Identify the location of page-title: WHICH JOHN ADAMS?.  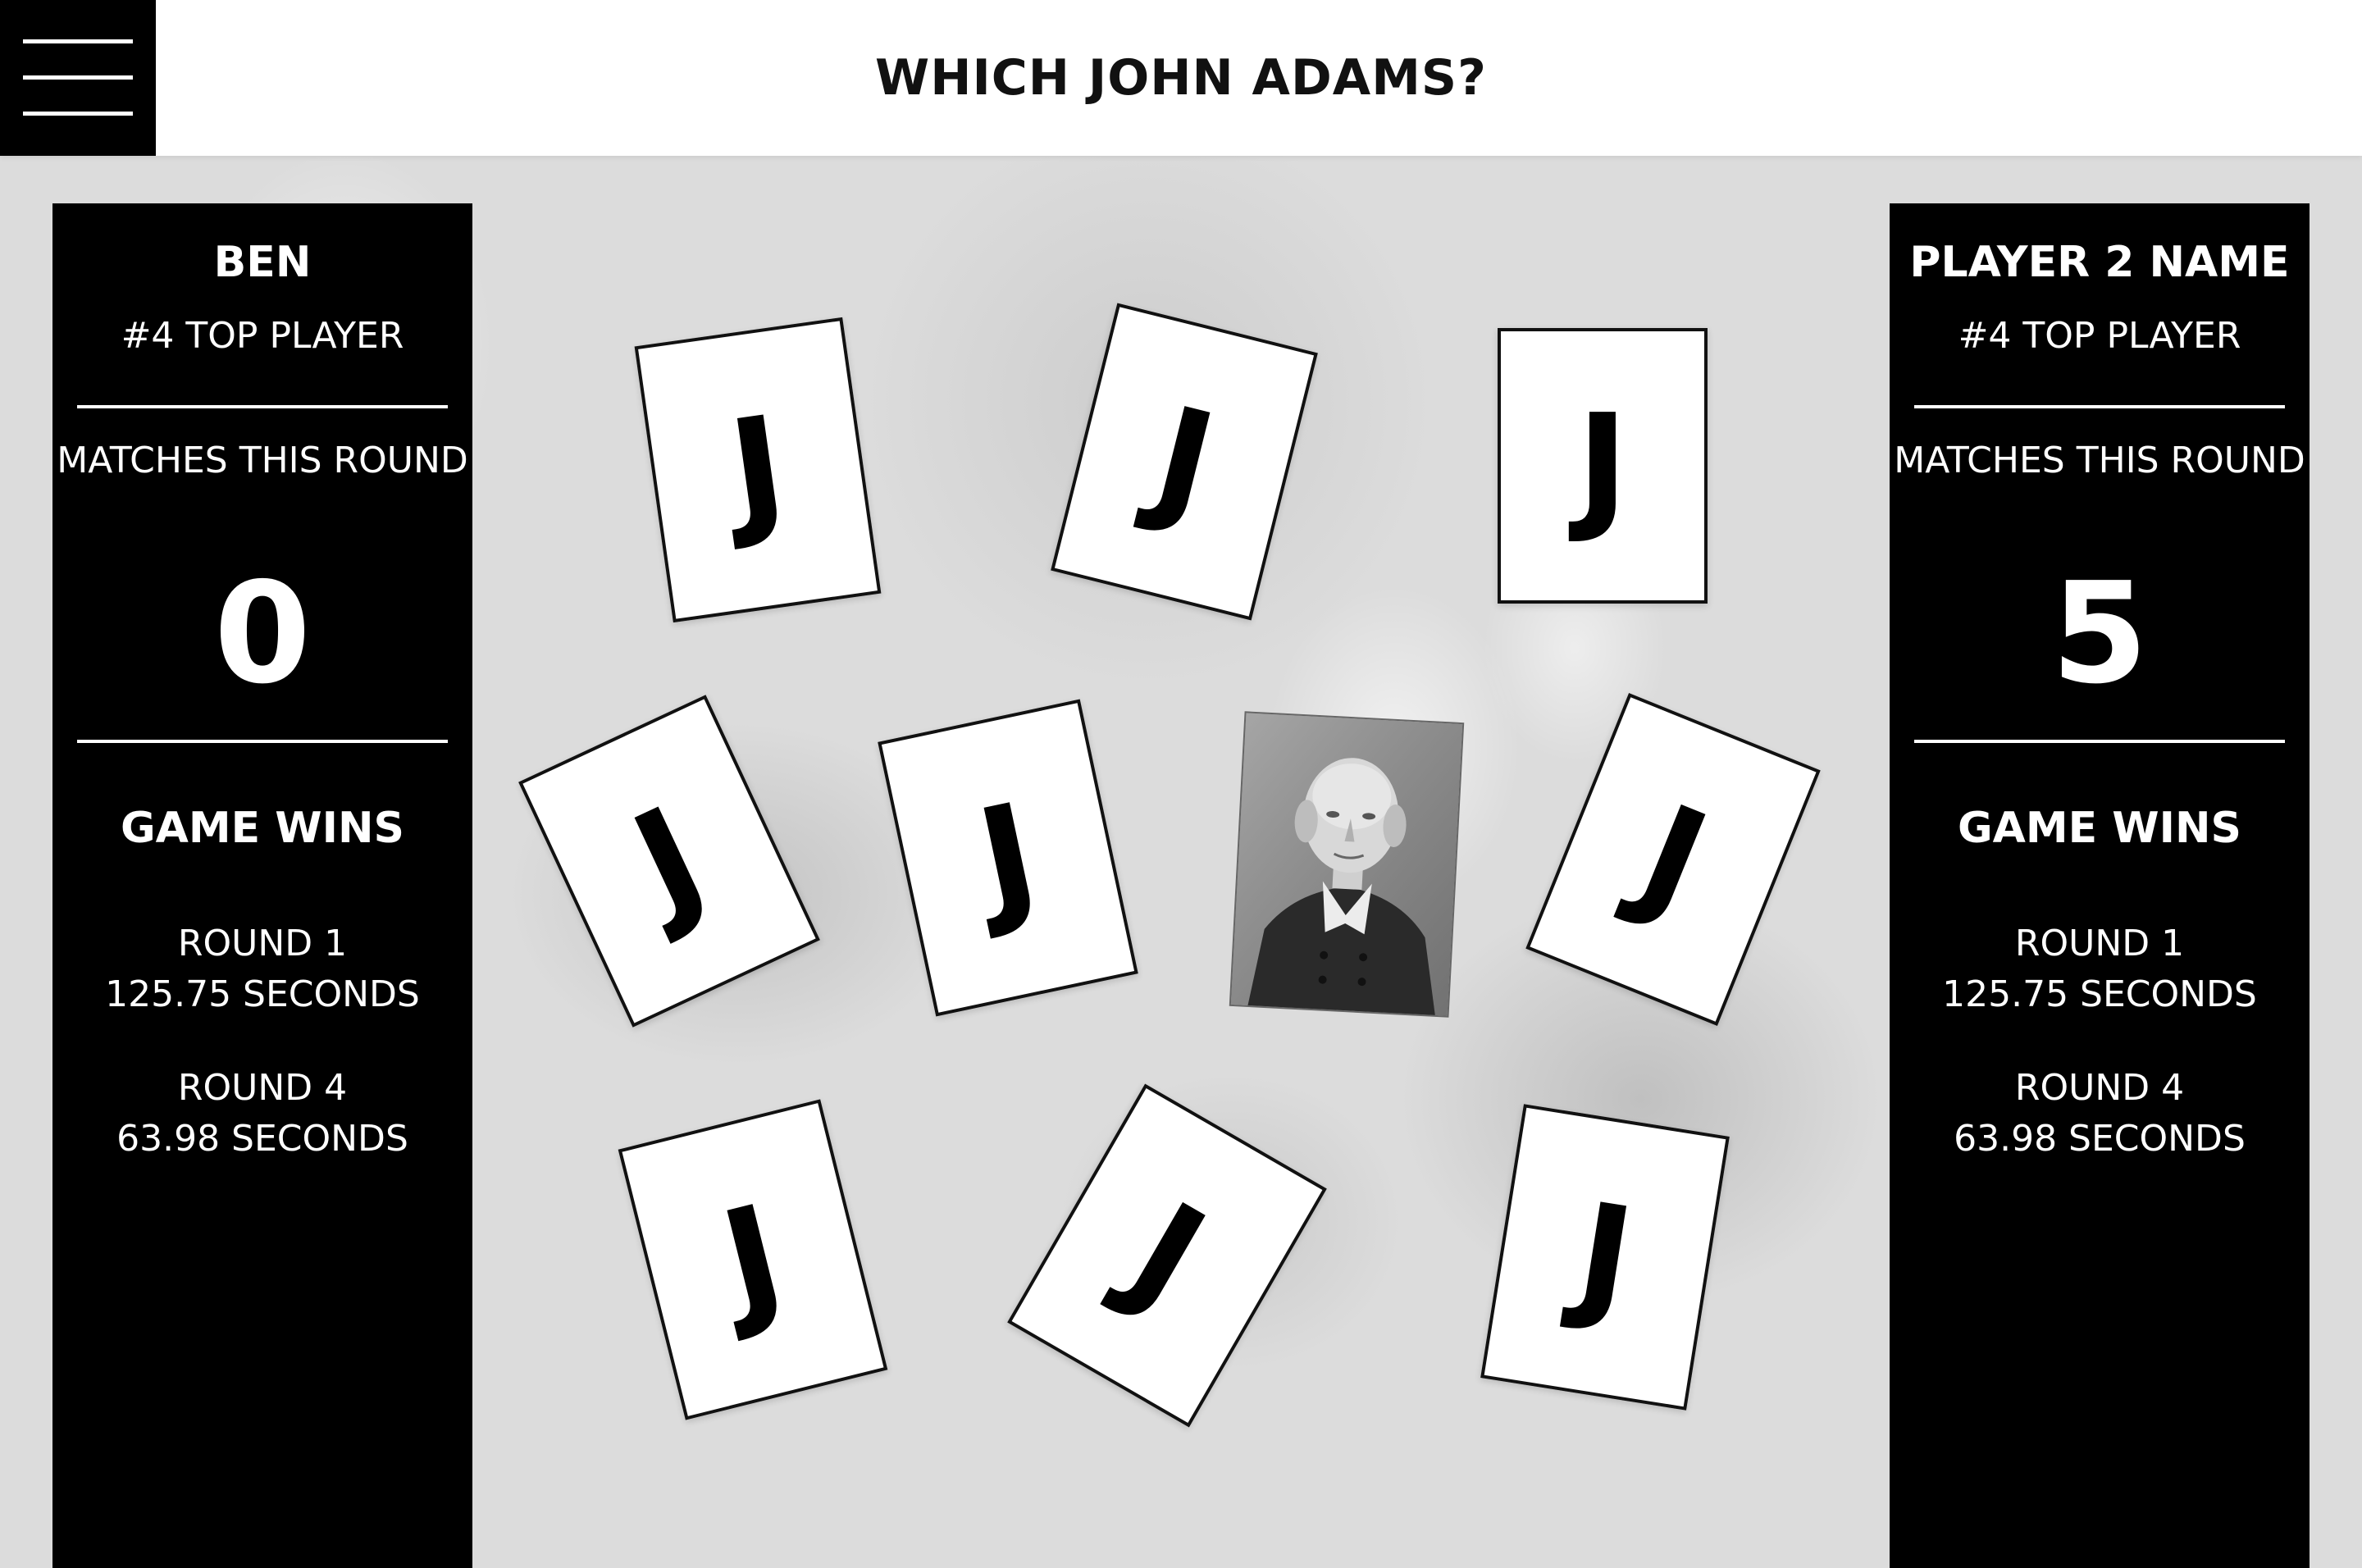
(1181, 78).